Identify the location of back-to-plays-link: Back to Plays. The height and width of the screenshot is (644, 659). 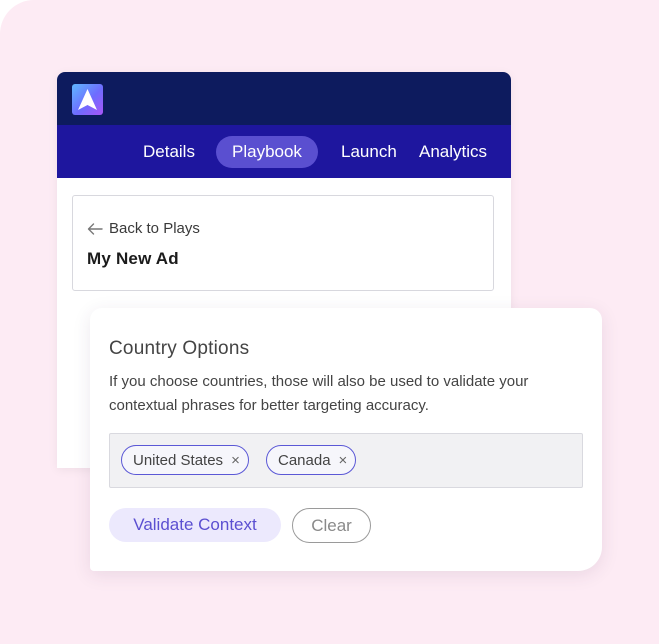
(143, 228).